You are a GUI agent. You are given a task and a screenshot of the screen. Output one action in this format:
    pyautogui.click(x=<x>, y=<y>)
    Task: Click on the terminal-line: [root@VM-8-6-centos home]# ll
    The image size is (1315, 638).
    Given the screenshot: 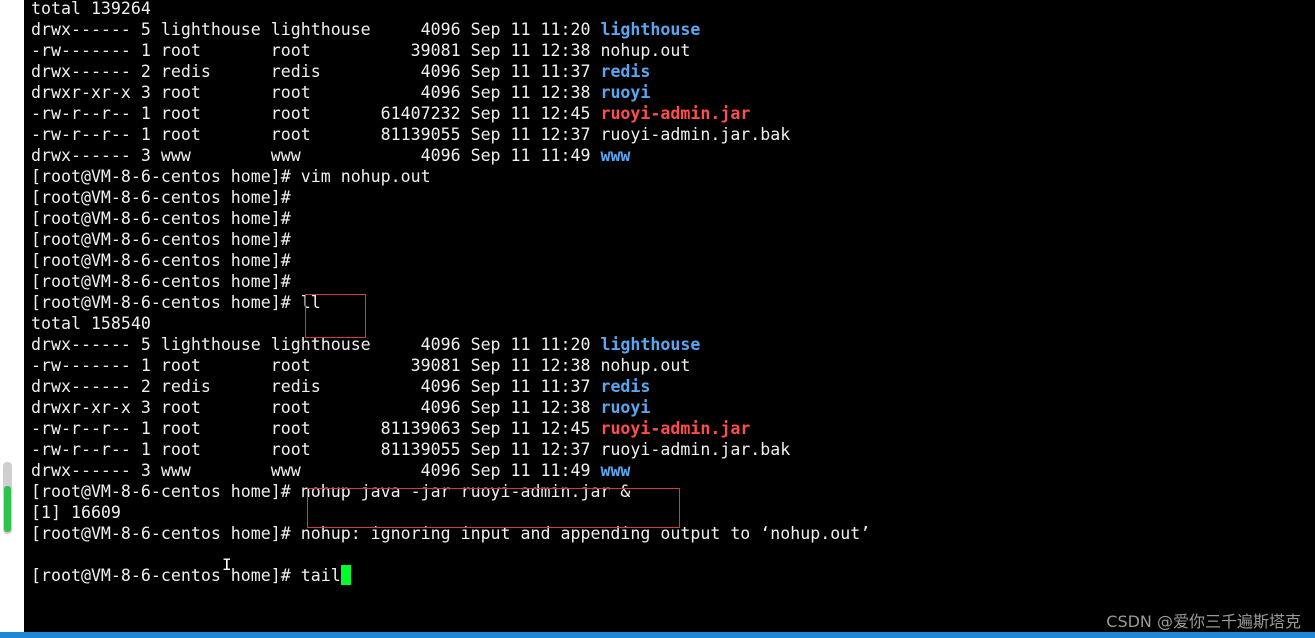 What is the action you would take?
    pyautogui.click(x=450, y=302)
    